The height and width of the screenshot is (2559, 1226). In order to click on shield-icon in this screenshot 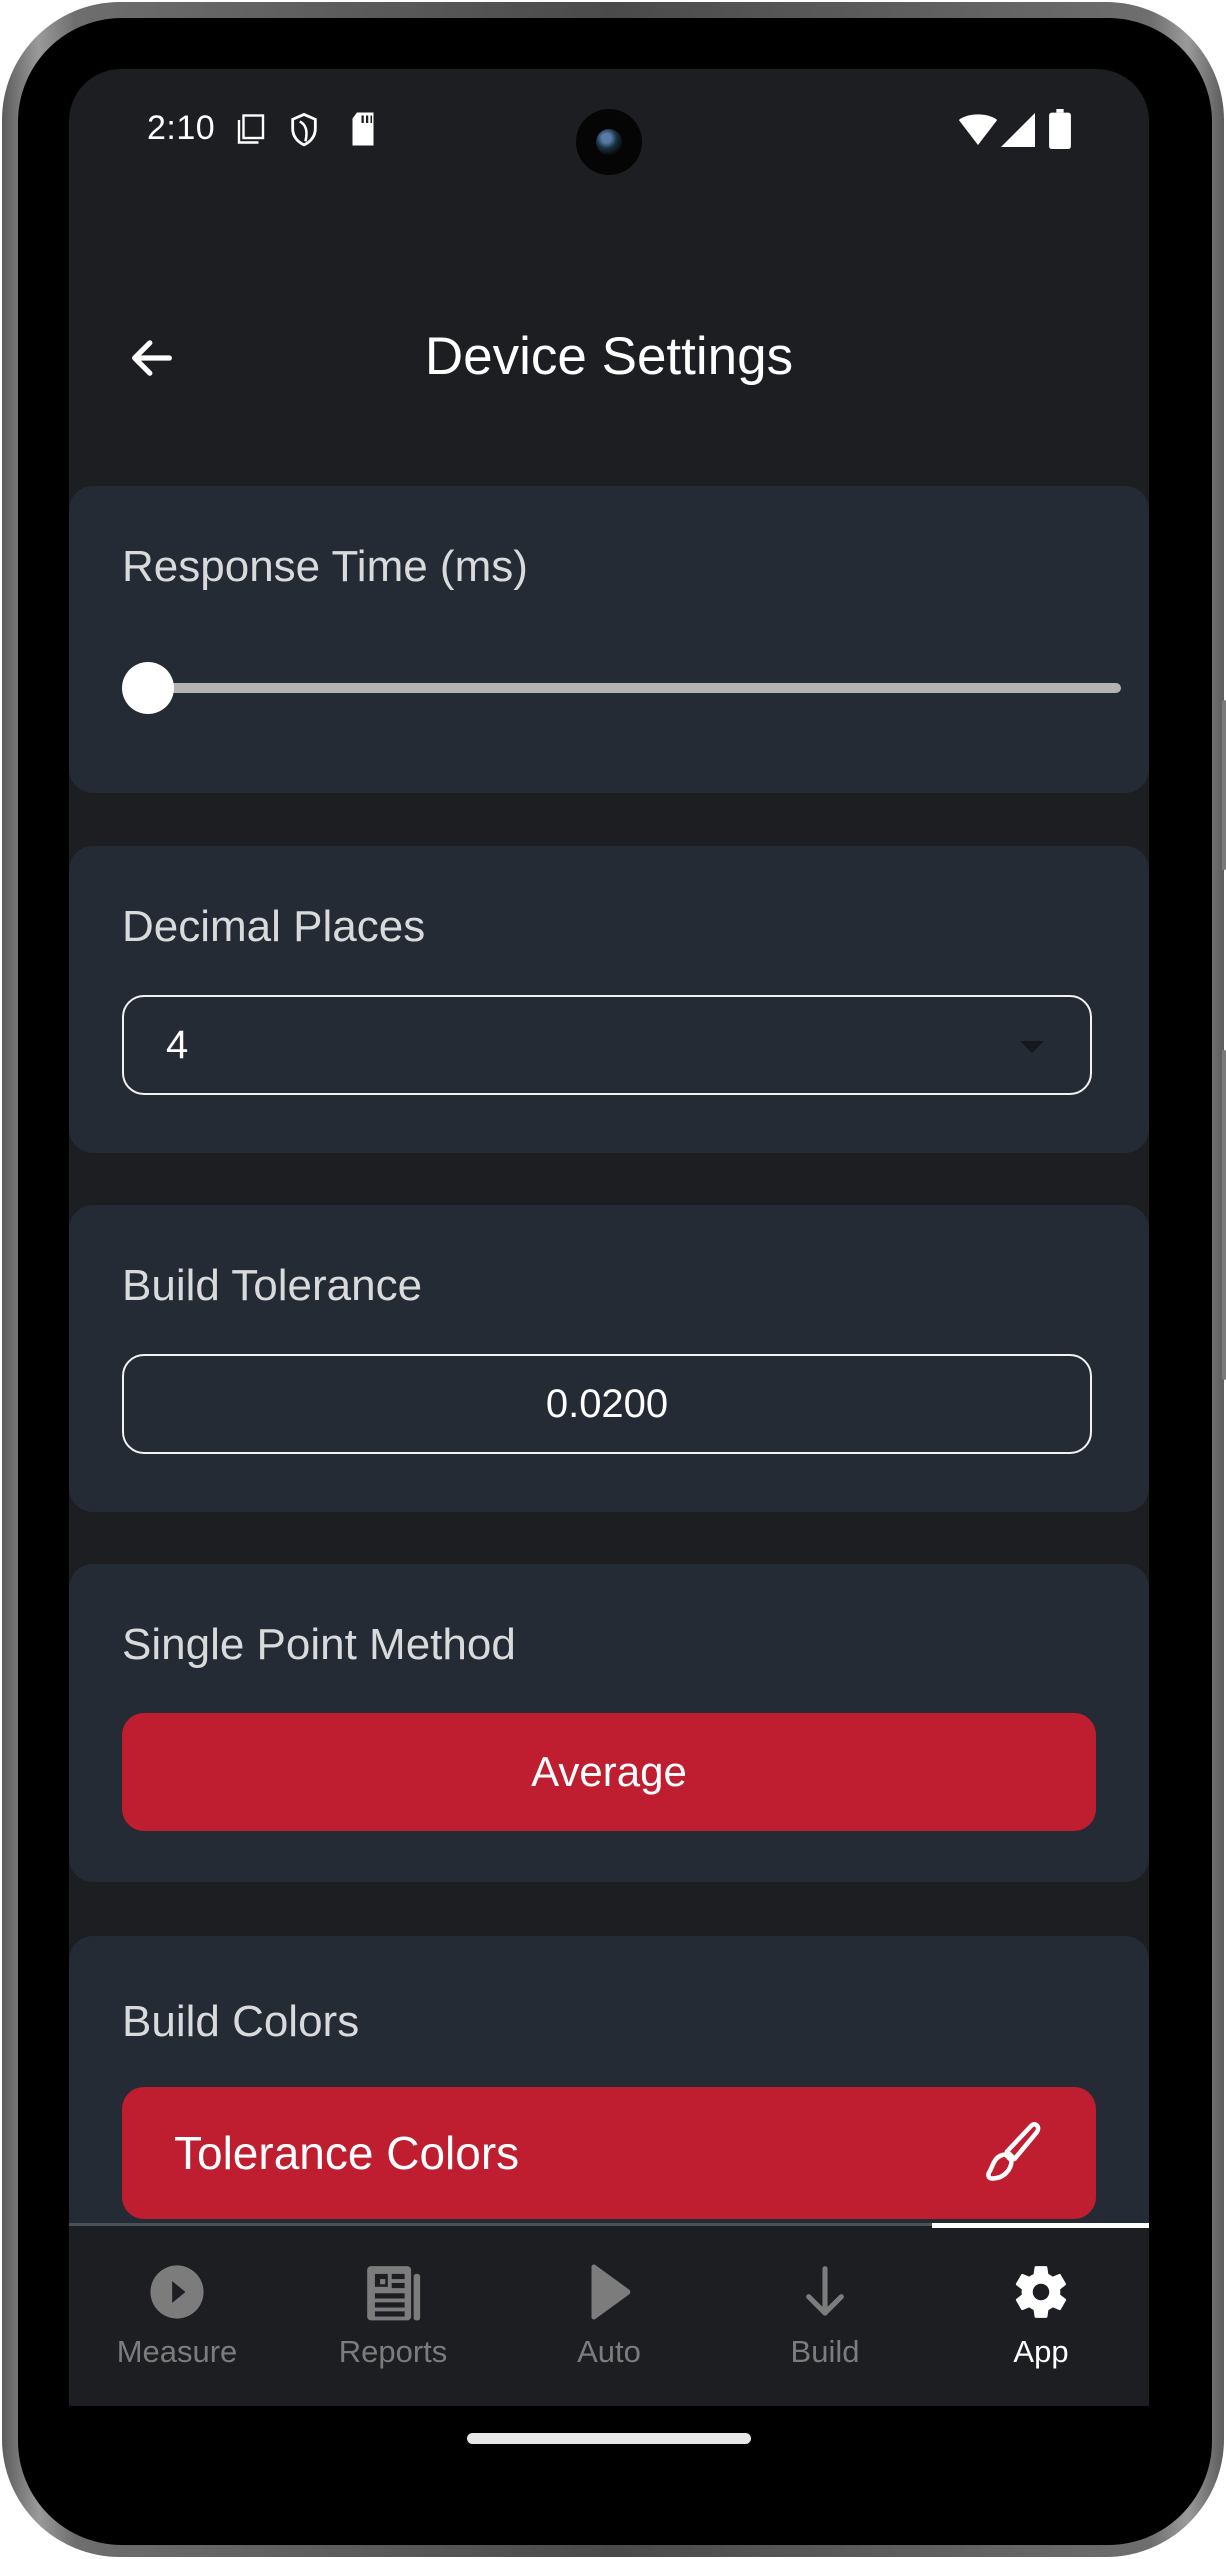, I will do `click(304, 129)`.